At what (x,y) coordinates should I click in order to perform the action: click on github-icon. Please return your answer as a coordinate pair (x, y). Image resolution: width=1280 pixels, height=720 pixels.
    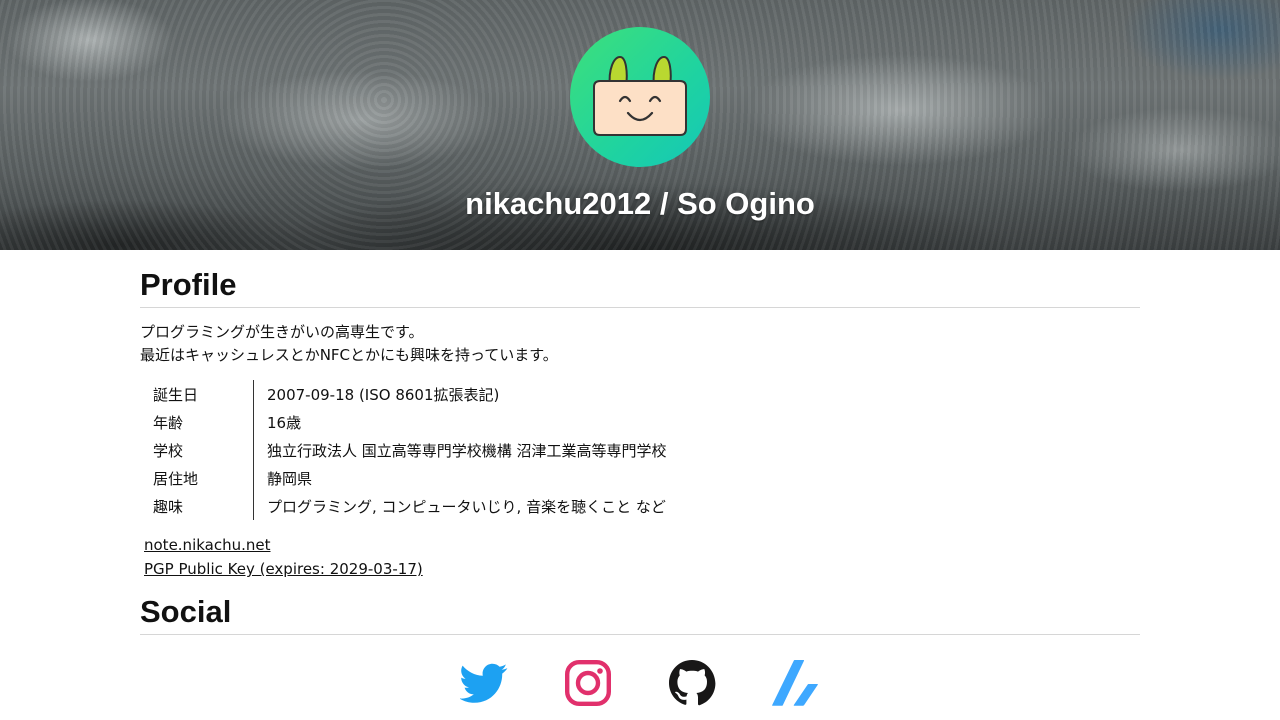
    Looking at the image, I should click on (692, 683).